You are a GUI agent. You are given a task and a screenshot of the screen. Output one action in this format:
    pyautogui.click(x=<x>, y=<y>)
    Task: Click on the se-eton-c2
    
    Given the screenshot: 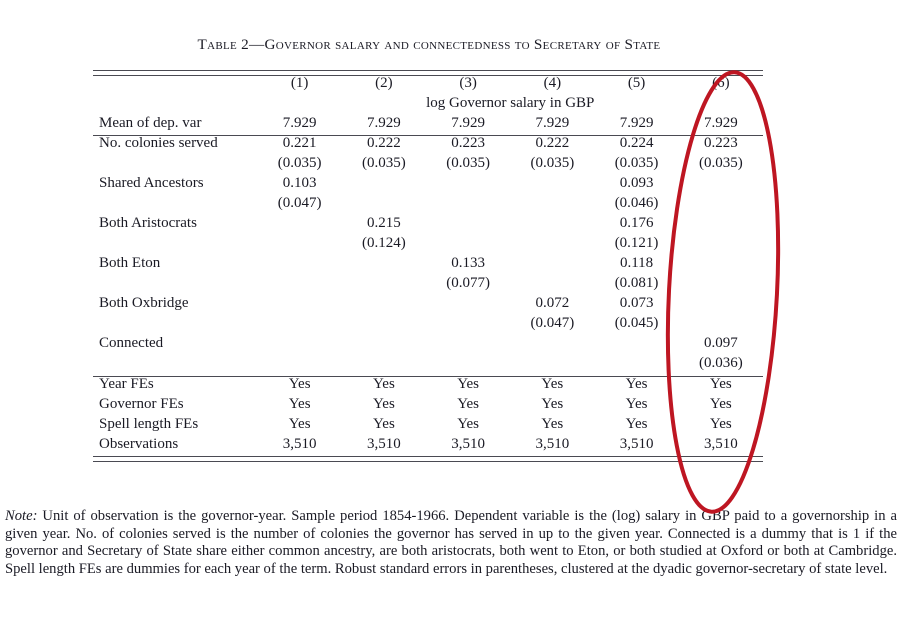 What is the action you would take?
    pyautogui.click(x=384, y=286)
    